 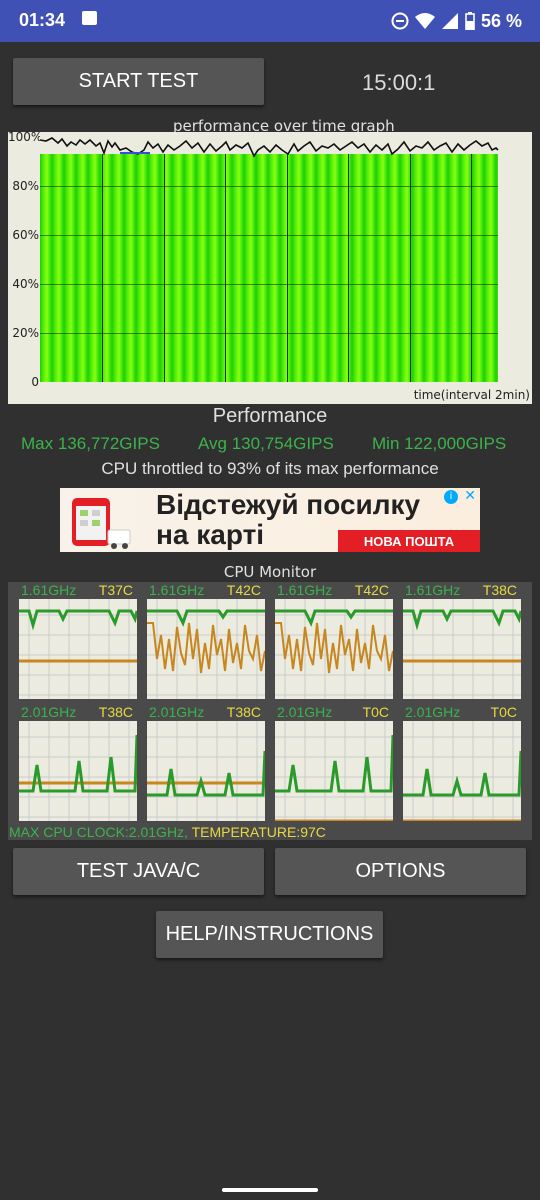 I want to click on status-bar: 01:34 56 %, so click(x=270, y=21).